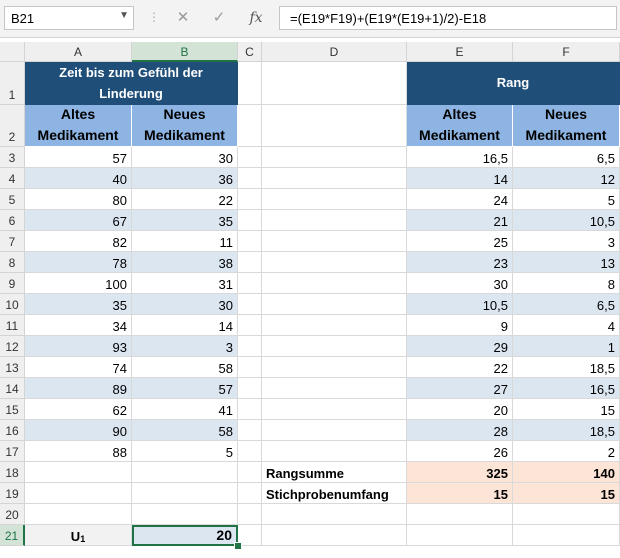  I want to click on cell-b6: 35, so click(185, 220).